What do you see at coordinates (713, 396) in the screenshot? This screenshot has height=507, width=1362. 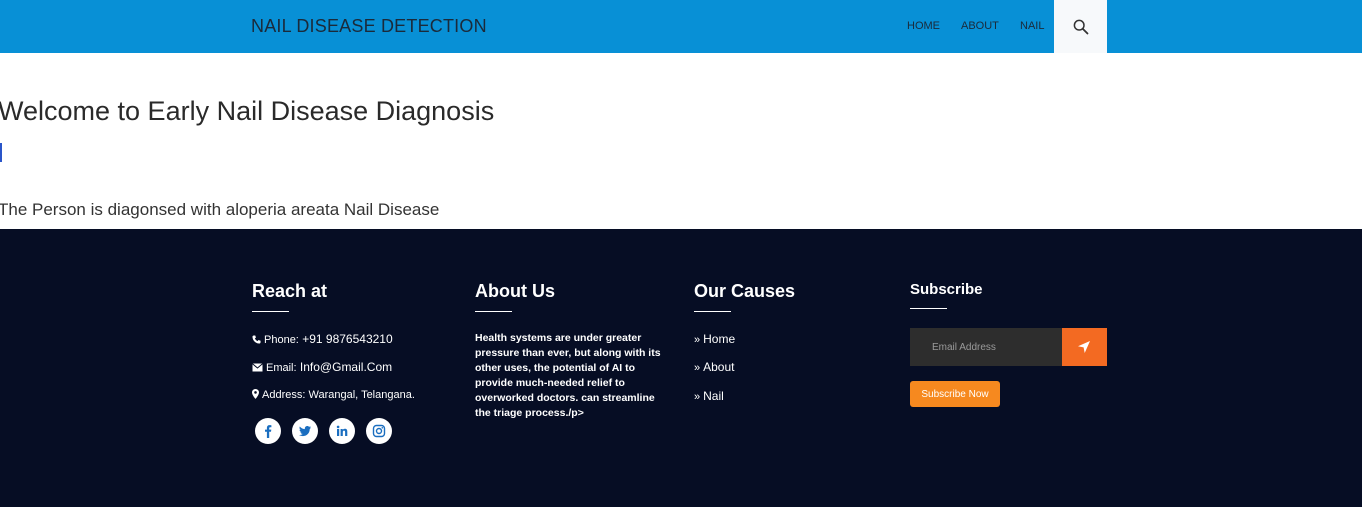 I see `footer-link-label: Nail` at bounding box center [713, 396].